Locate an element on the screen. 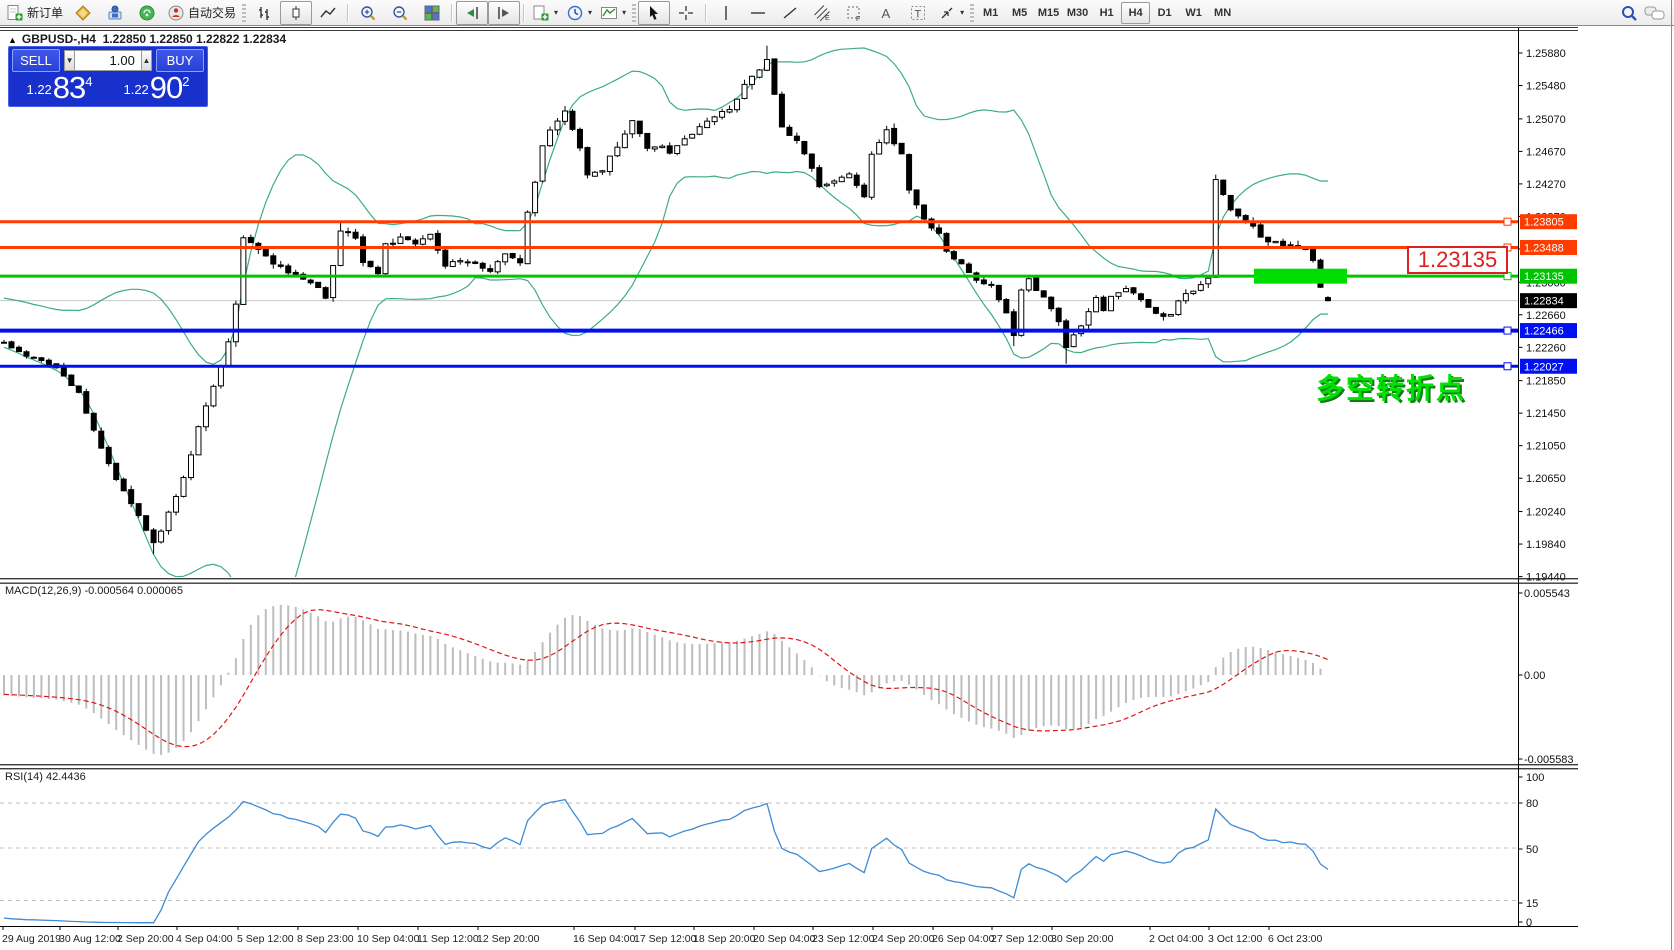  tab-timeframe-W1: W1 is located at coordinates (1193, 13).